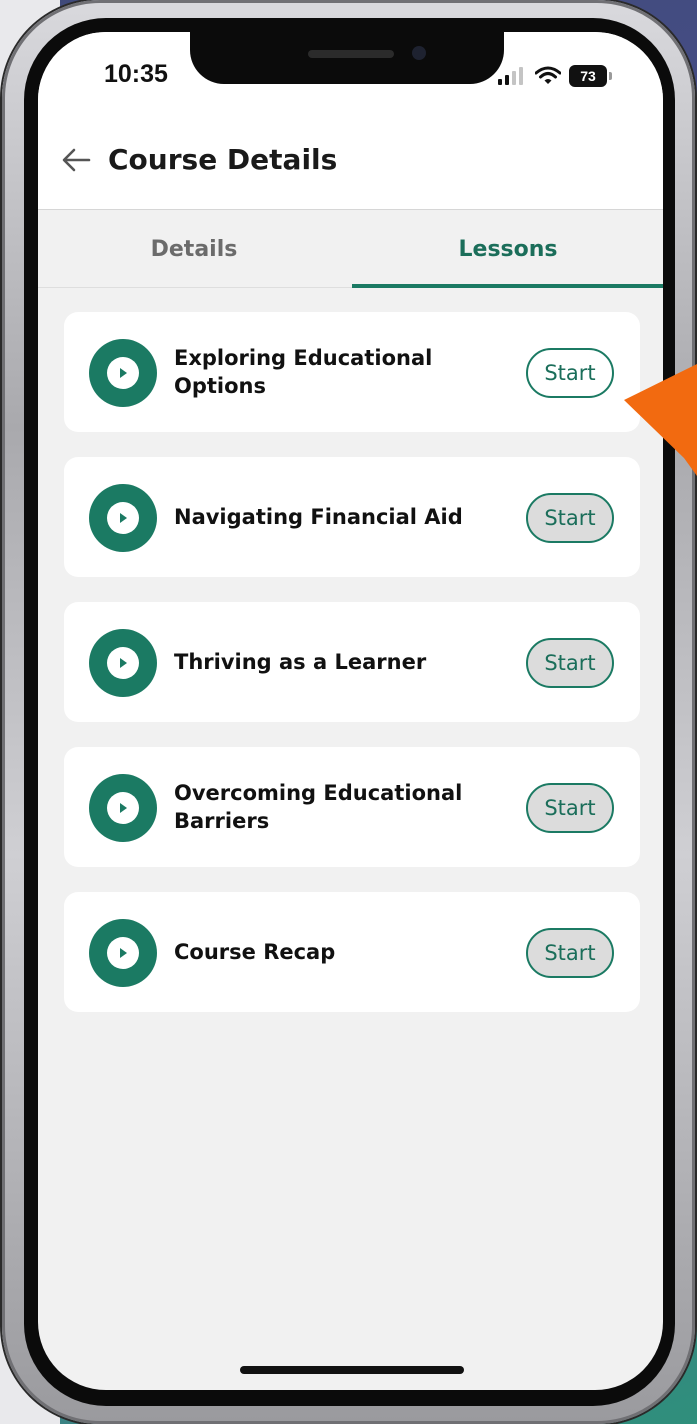 Image resolution: width=697 pixels, height=1424 pixels. I want to click on tab-bar: Details Lessons, so click(350, 249).